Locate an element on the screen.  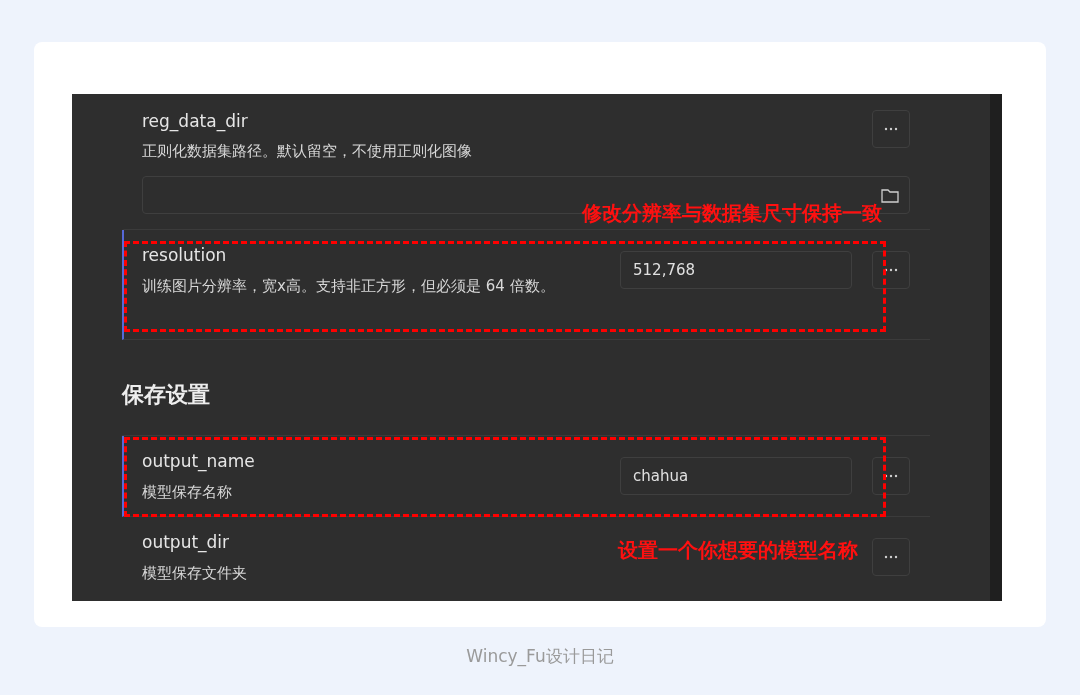
annotation-text: 设置一个你想要的模型名称 is located at coordinates (738, 550).